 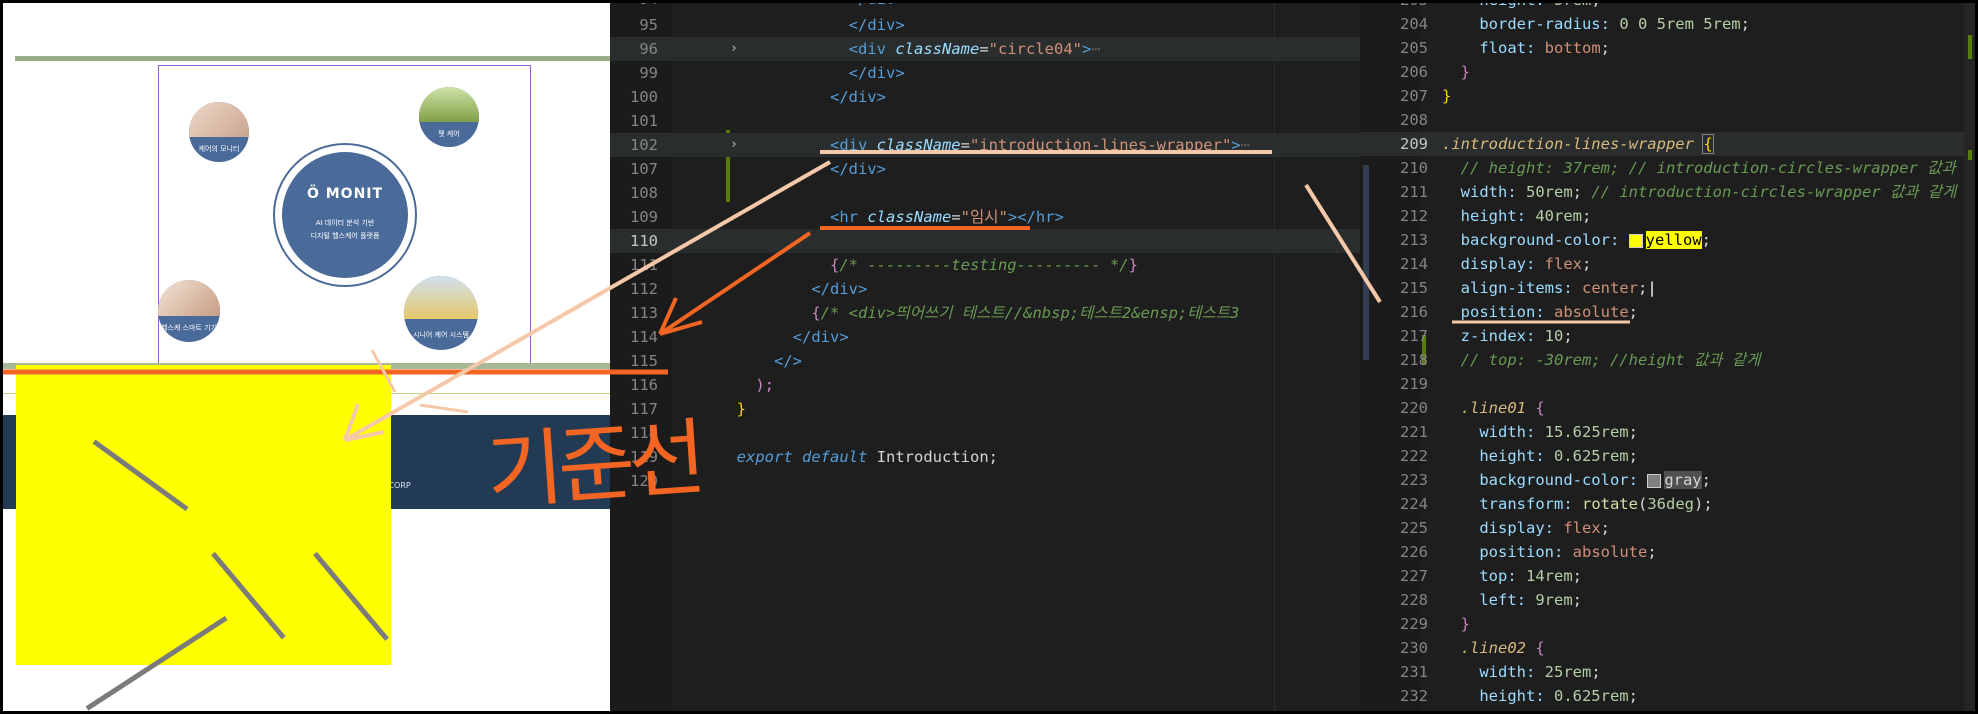 I want to click on logo-ring-icon: Ö, so click(x=316, y=194).